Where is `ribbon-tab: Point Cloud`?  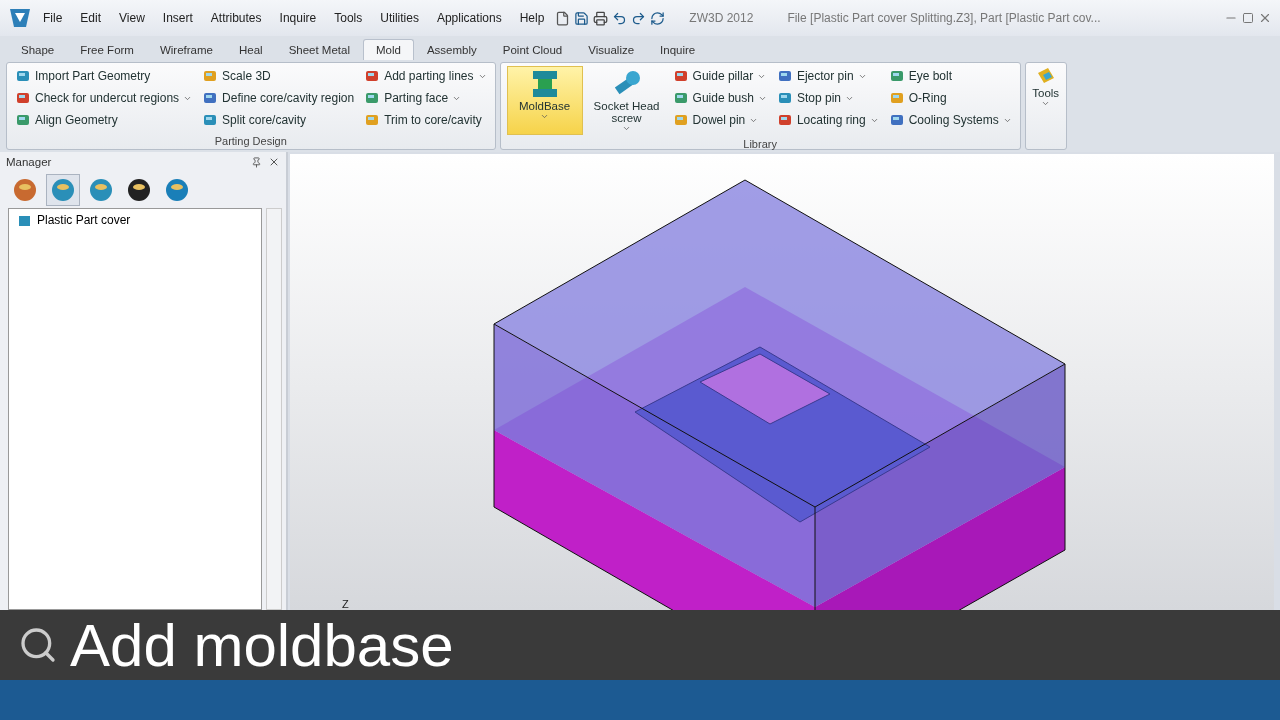
ribbon-tab: Point Cloud is located at coordinates (532, 49).